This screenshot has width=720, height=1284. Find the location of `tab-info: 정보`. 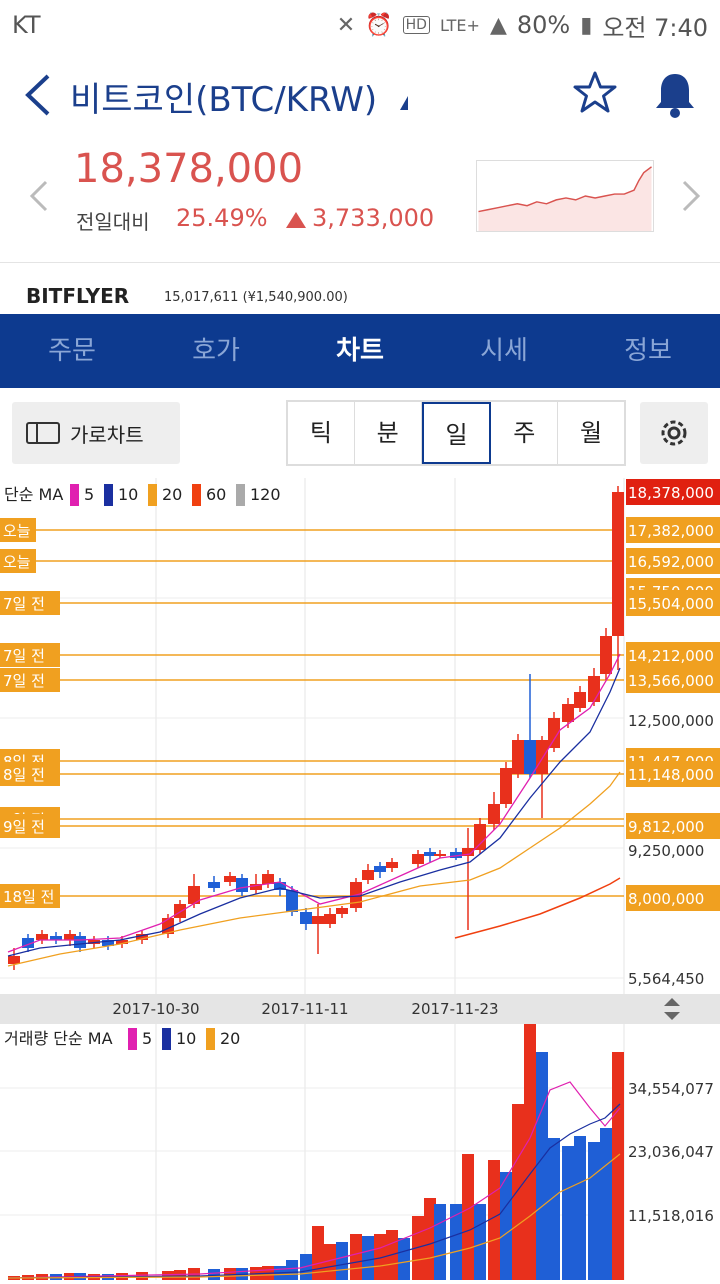

tab-info: 정보 is located at coordinates (648, 351).